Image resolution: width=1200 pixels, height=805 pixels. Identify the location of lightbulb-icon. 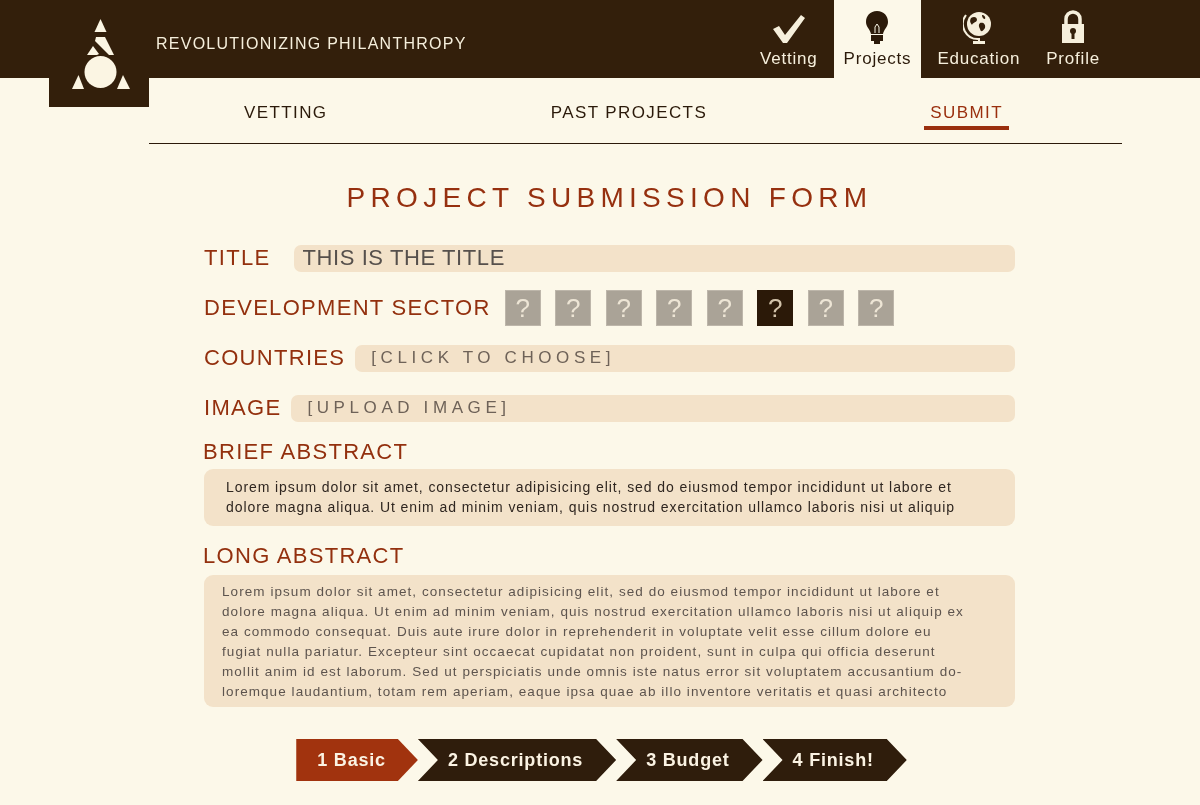
(877, 27).